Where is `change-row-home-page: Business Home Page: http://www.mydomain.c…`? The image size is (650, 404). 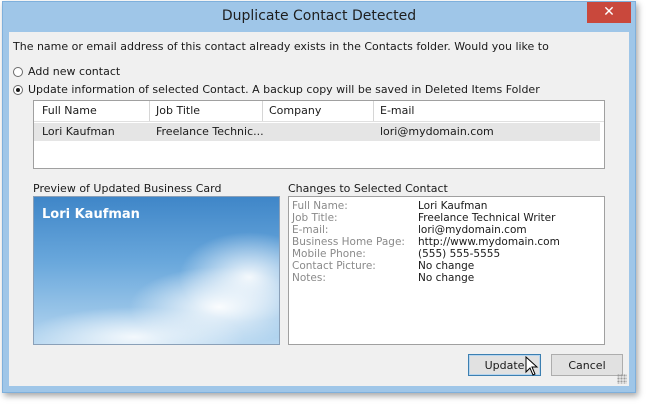 change-row-home-page: Business Home Page: http://www.mydomain.c… is located at coordinates (426, 242).